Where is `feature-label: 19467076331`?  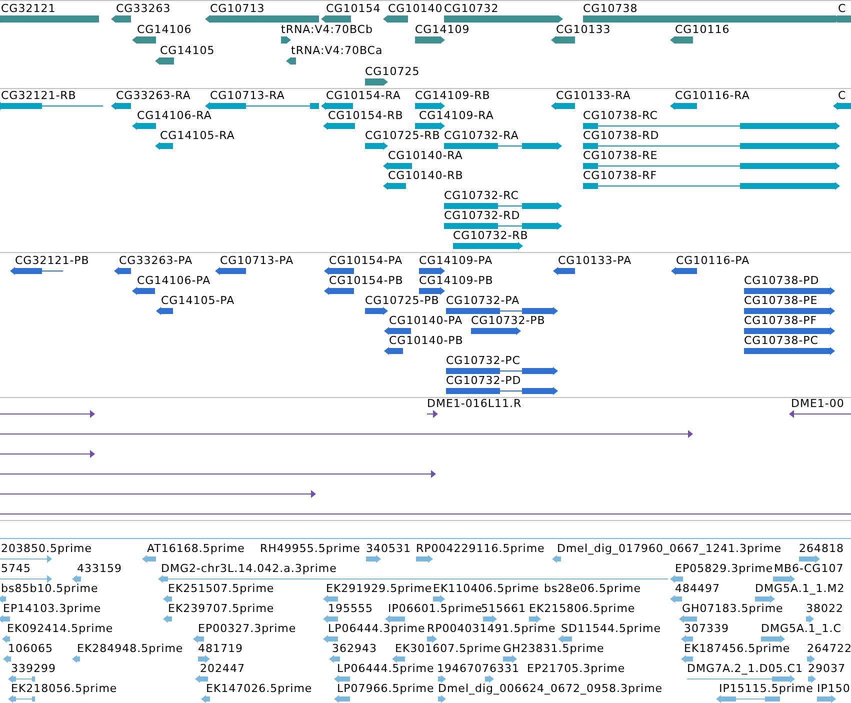
feature-label: 19467076331 is located at coordinates (478, 669).